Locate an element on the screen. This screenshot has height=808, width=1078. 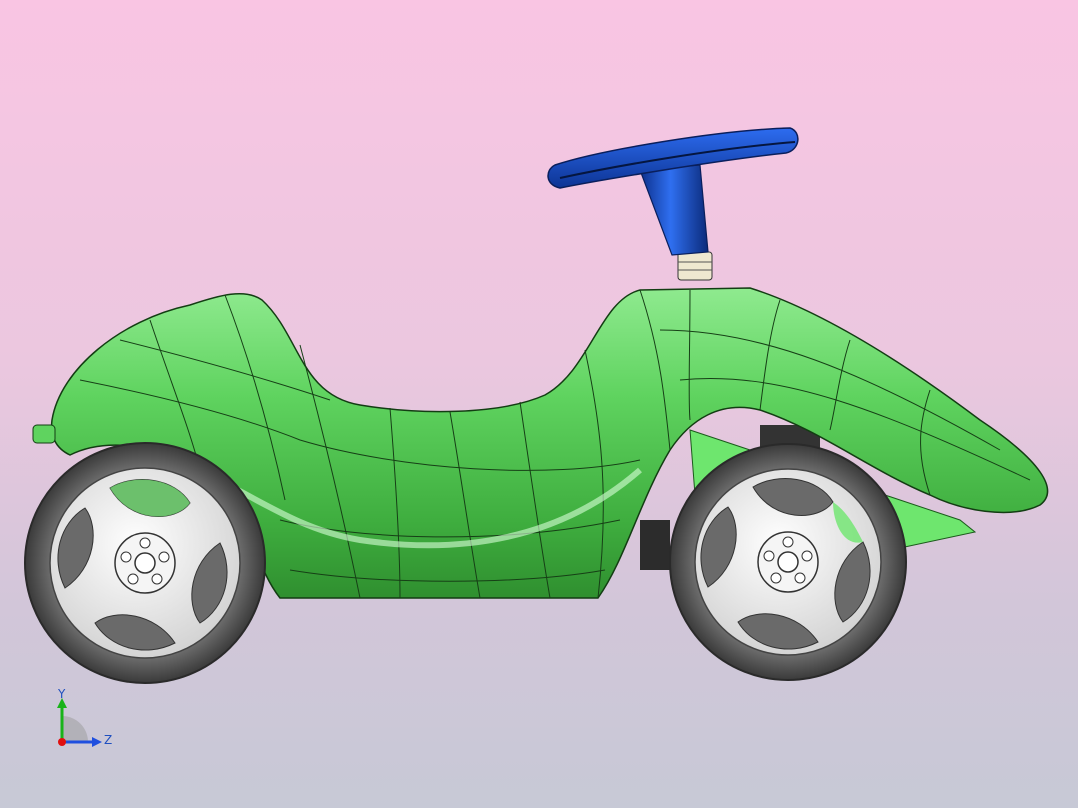
rear-wheel is located at coordinates (145, 563).